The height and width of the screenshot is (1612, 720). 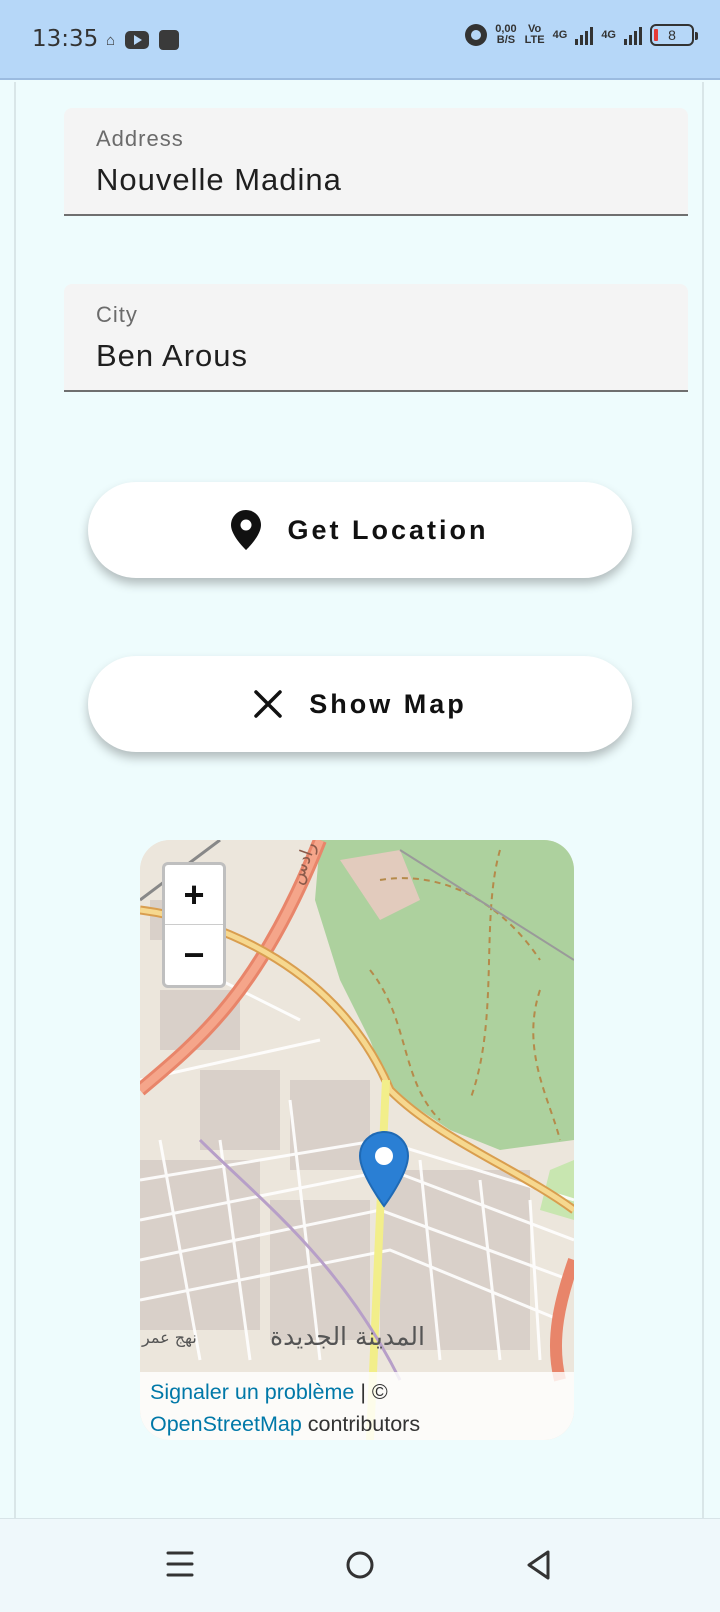 What do you see at coordinates (268, 704) in the screenshot?
I see `close-icon` at bounding box center [268, 704].